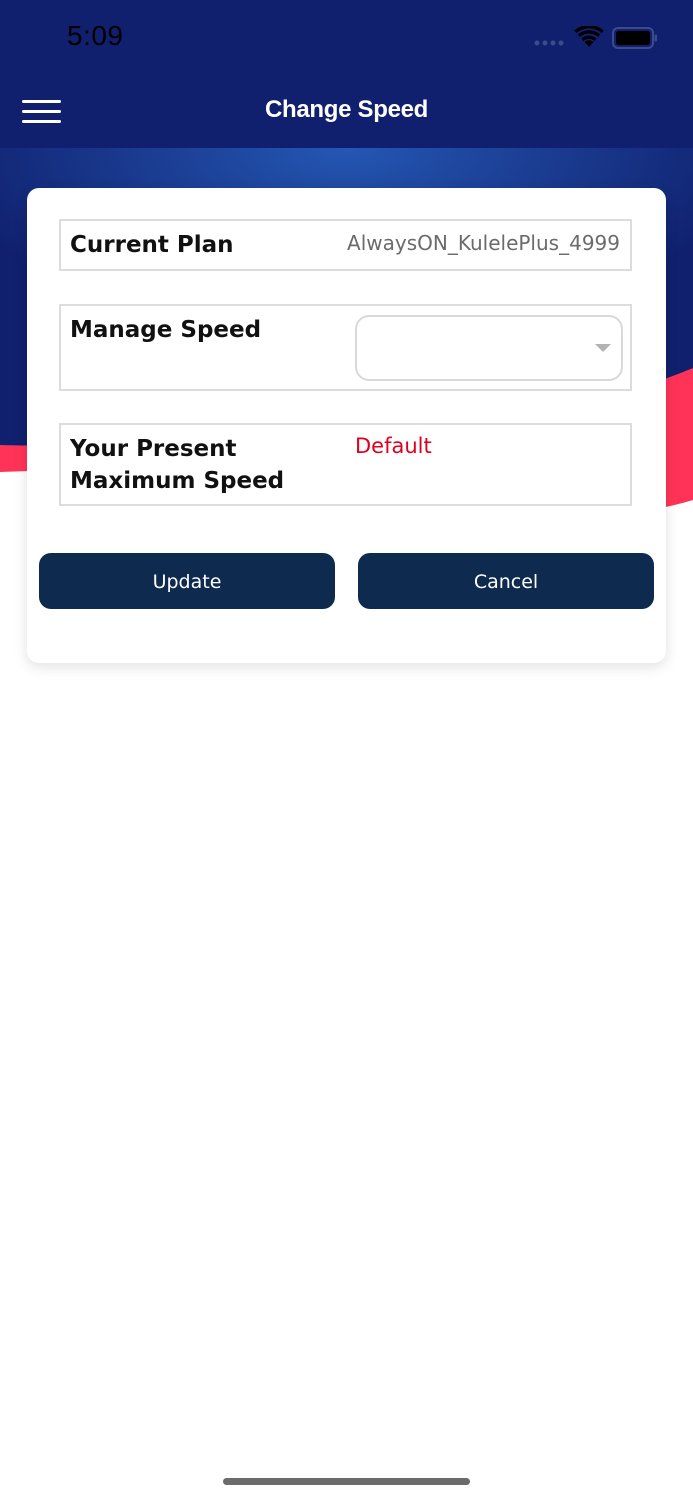 The image size is (693, 1500). I want to click on max-speed-row: Your Present Maximum Speed Default, so click(345, 464).